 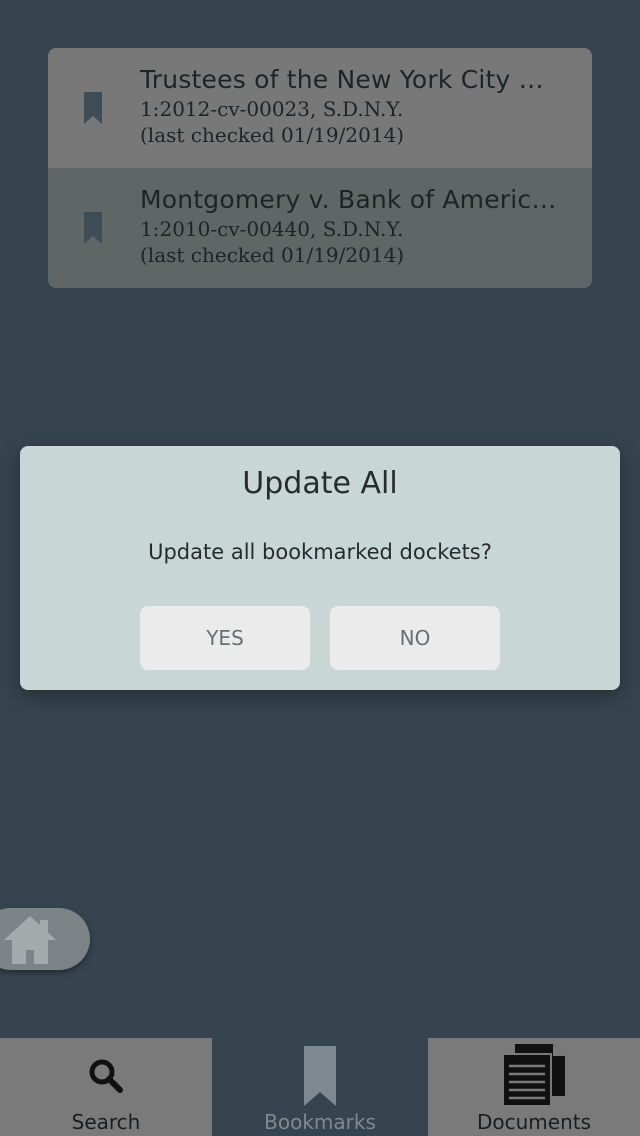 I want to click on no-button: NO, so click(x=415, y=638).